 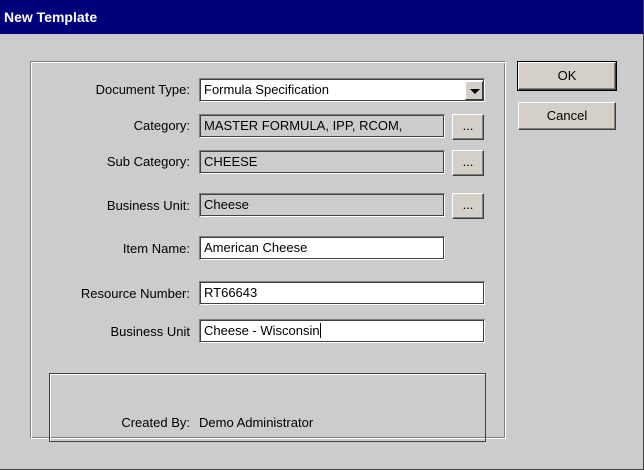 What do you see at coordinates (150, 331) in the screenshot?
I see `business-unit-2-label: Business Unit` at bounding box center [150, 331].